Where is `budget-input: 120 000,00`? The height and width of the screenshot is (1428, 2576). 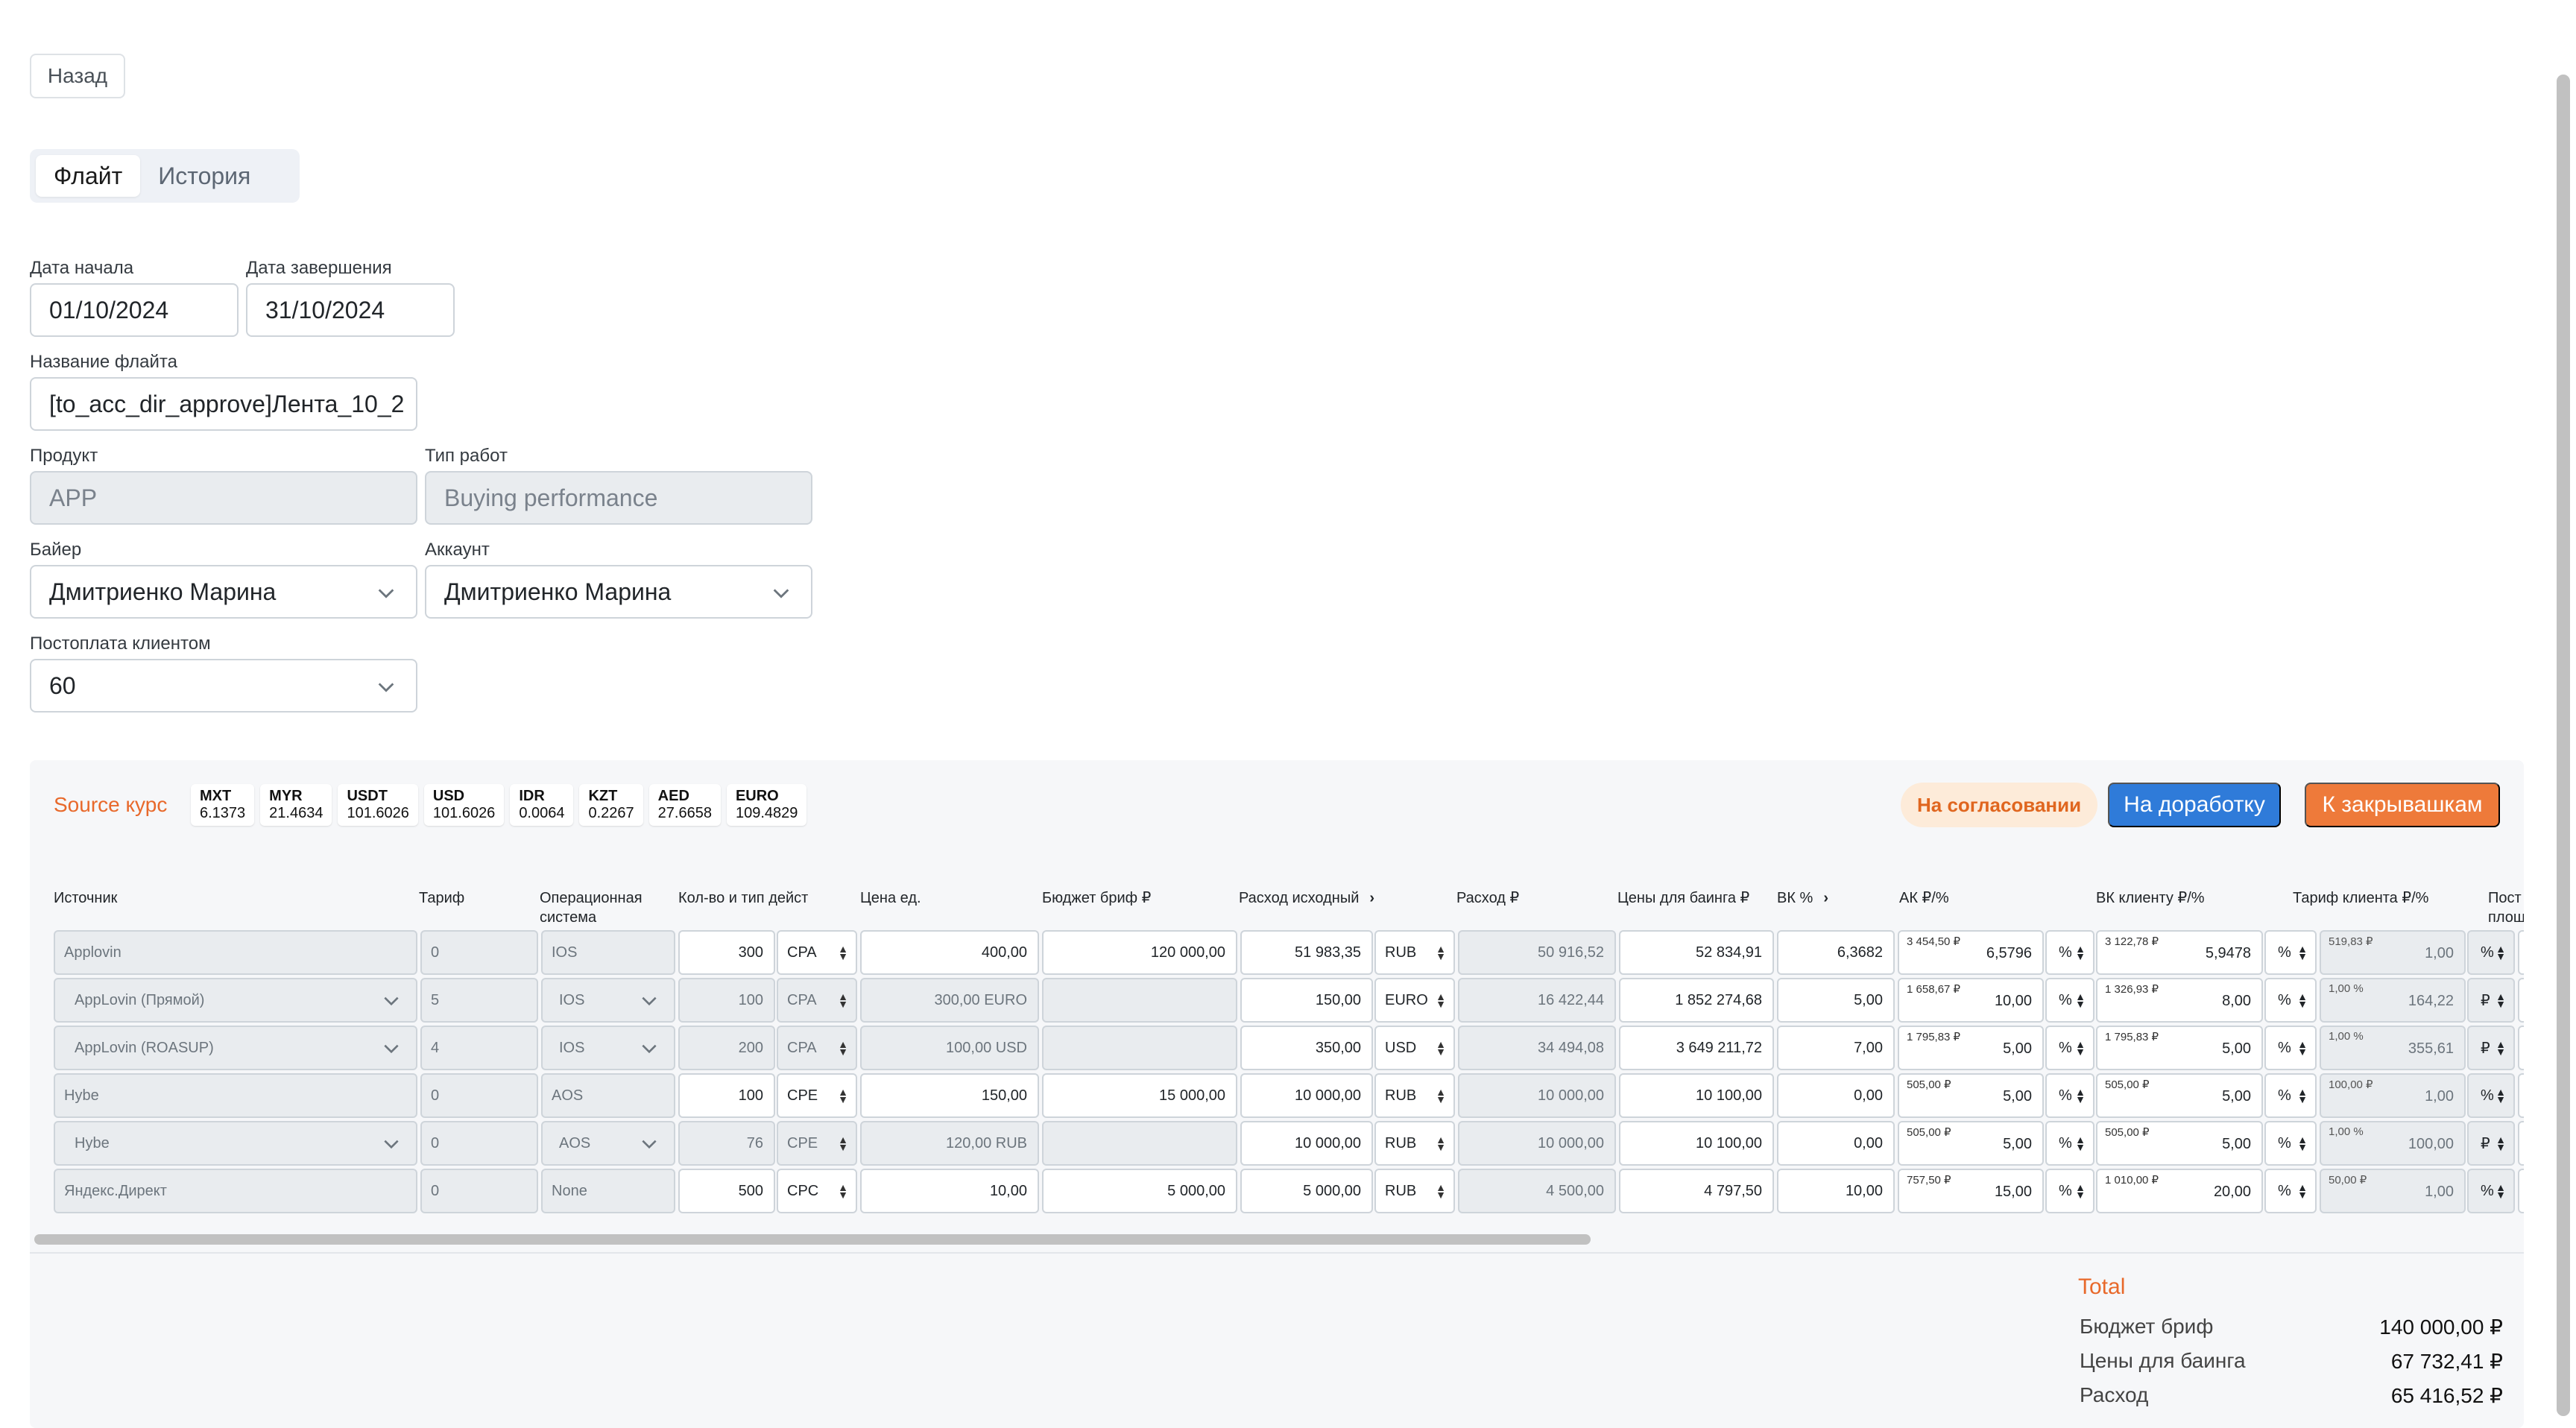 budget-input: 120 000,00 is located at coordinates (1139, 952).